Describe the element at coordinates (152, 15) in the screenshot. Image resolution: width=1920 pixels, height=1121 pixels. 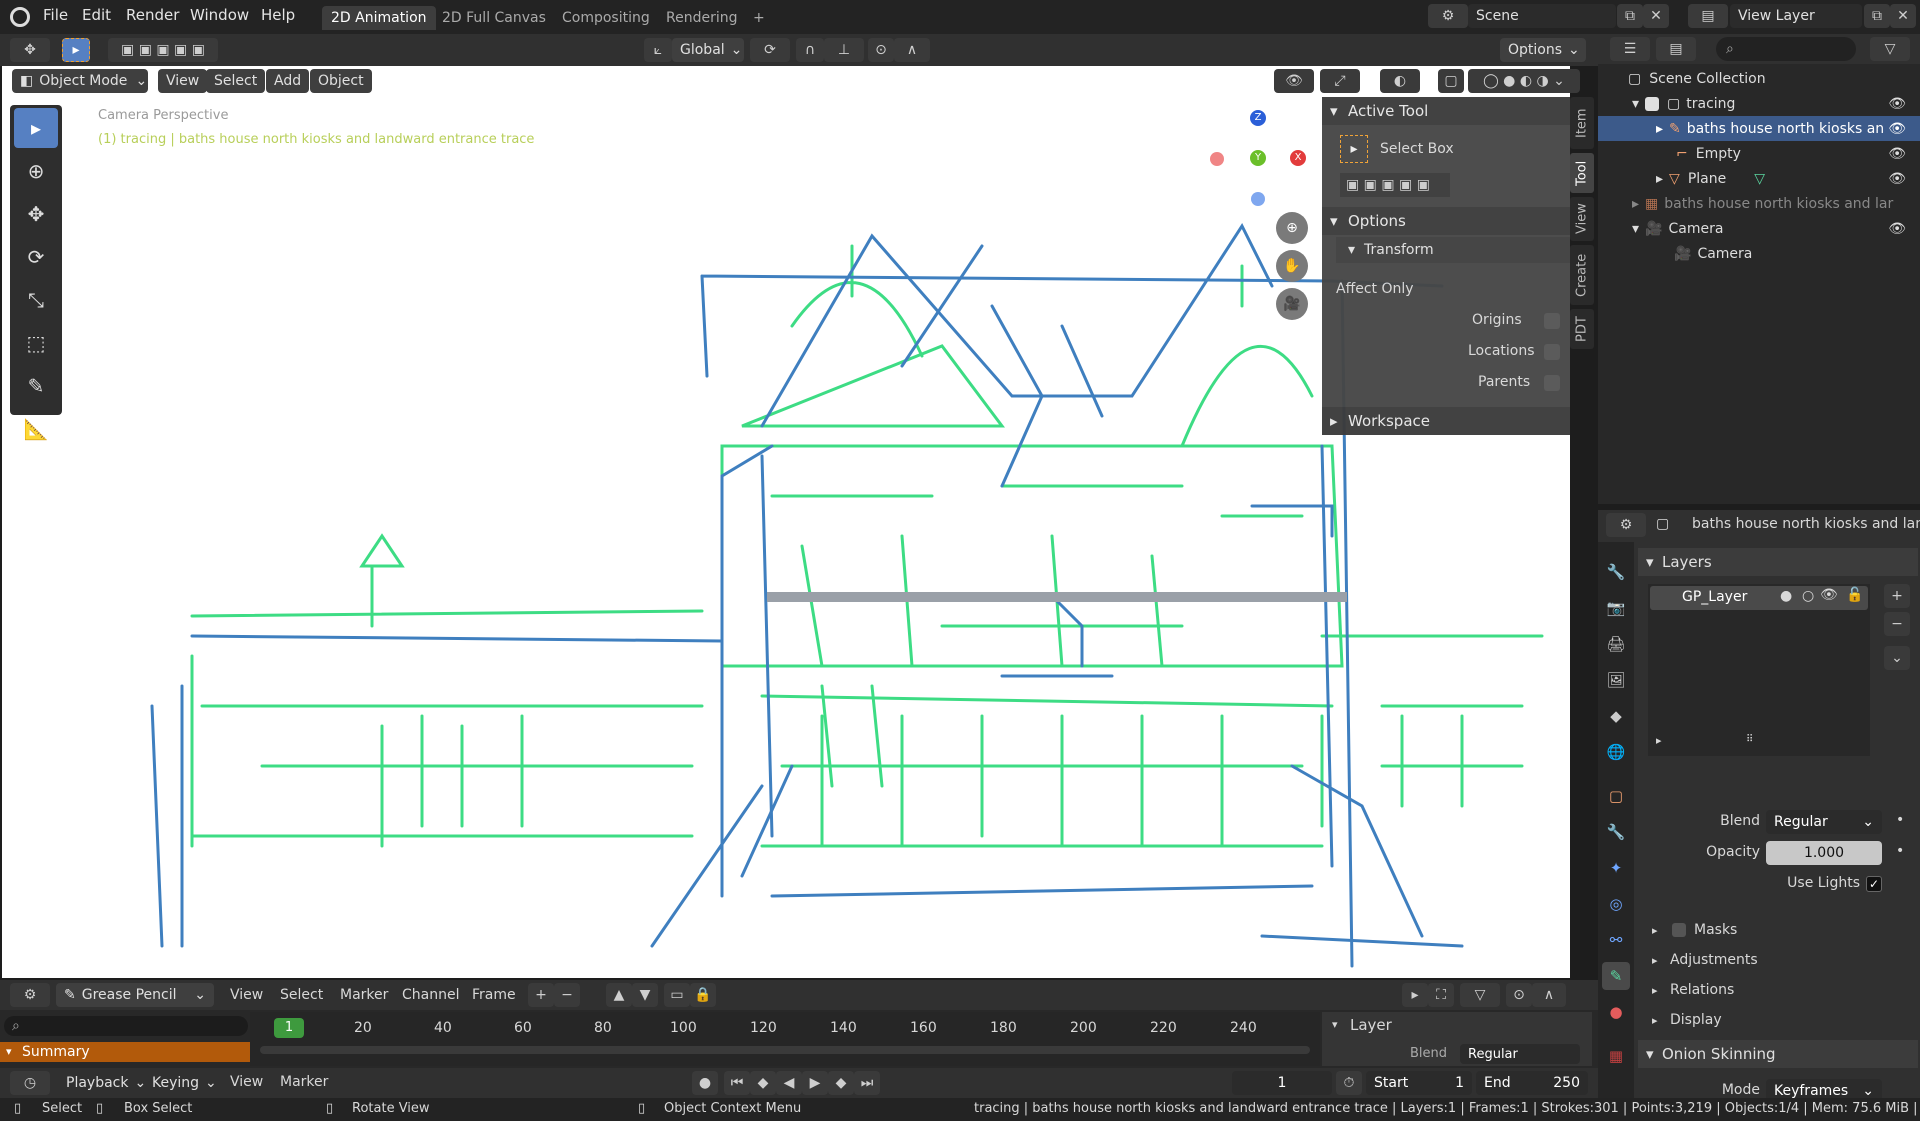
I see `menu-render: Render` at that location.